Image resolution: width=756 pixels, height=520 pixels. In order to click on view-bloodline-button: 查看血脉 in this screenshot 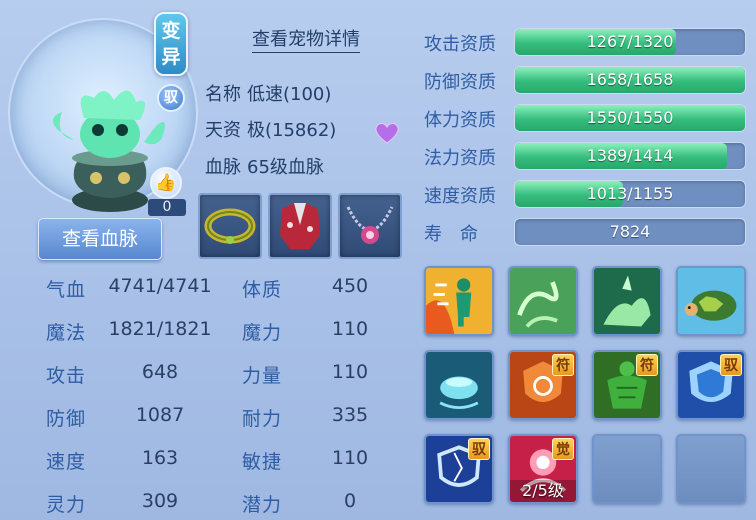, I will do `click(100, 239)`.